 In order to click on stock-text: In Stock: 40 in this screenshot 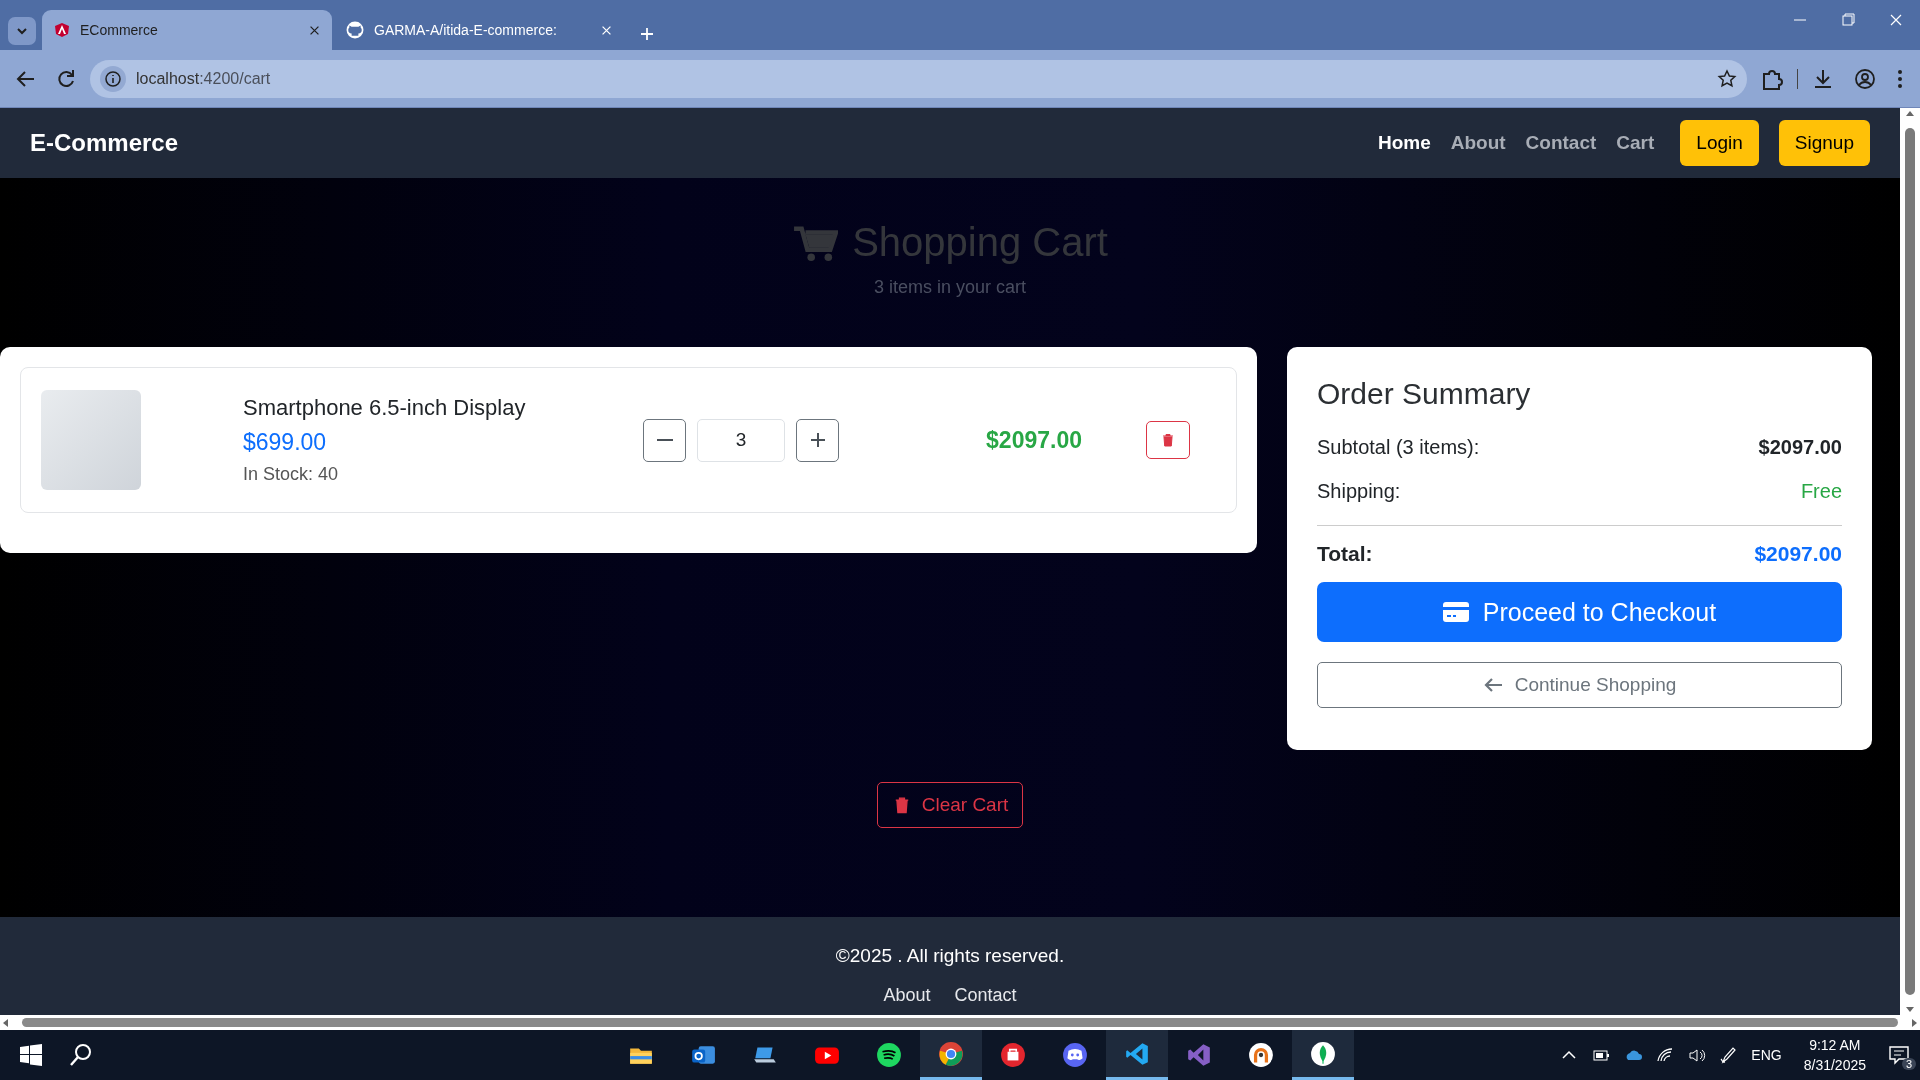, I will do `click(291, 474)`.